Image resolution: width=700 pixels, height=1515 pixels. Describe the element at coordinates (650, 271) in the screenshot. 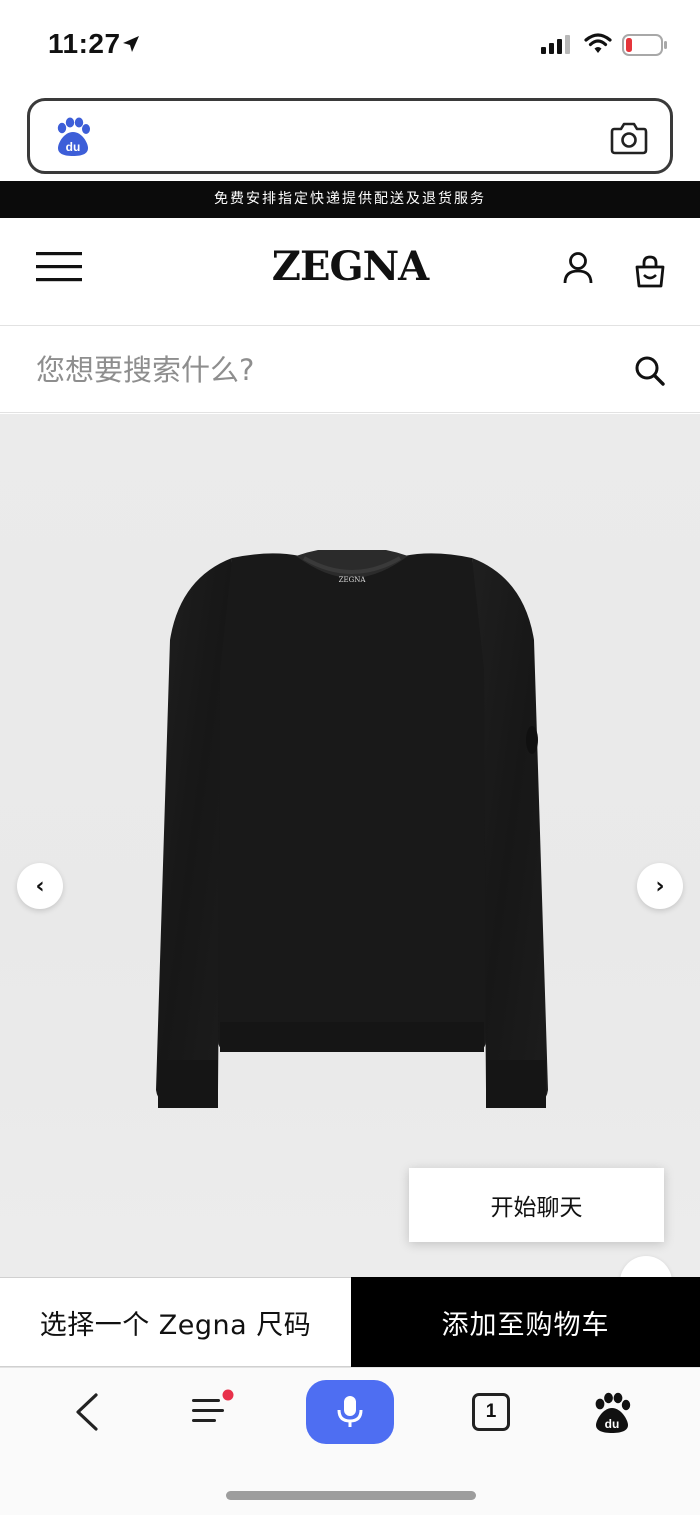

I see `shopping-bag-icon` at that location.